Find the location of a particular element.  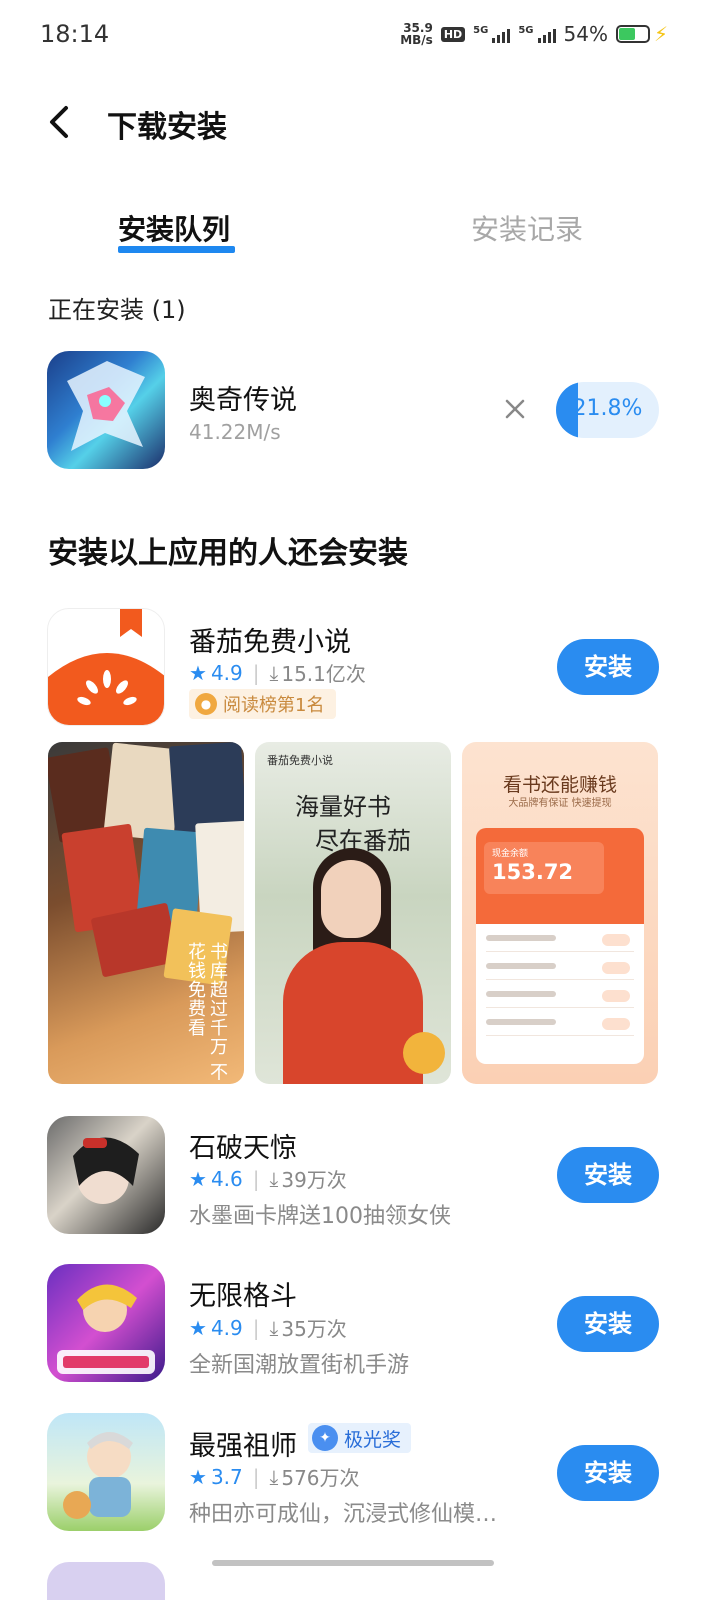

screenshot-logo: 番茄免费小说 is located at coordinates (300, 760).